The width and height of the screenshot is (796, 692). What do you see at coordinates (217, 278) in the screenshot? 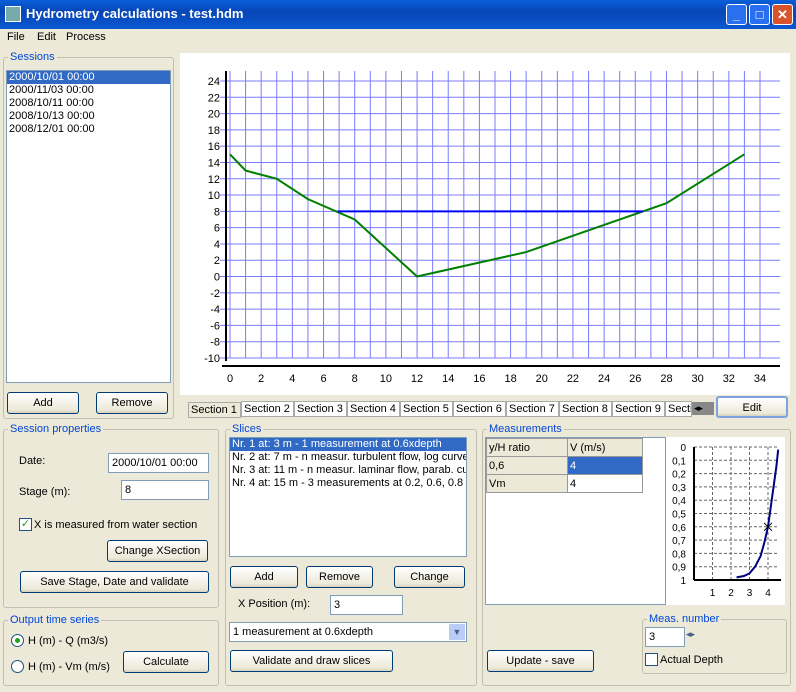
I see `y-tick-label: 0` at bounding box center [217, 278].